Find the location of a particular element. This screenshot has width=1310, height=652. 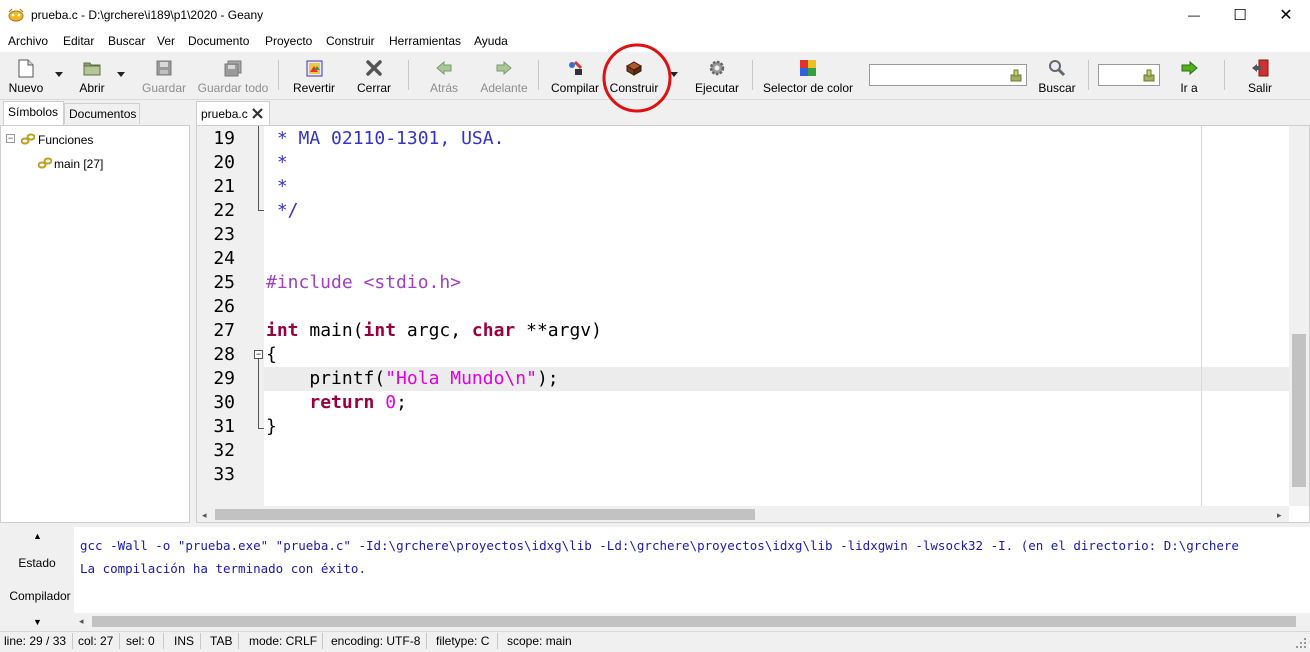

menu-ayuda: Ayuda is located at coordinates (491, 41).